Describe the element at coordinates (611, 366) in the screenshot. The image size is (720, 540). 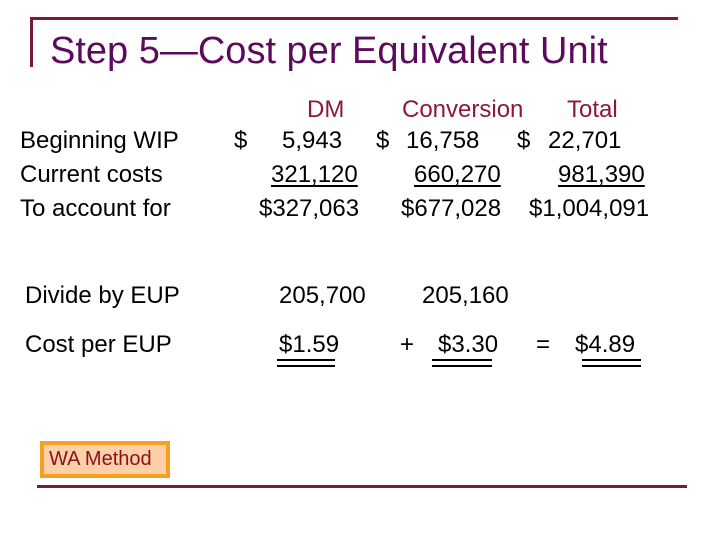
I see `total-double-underline-bottom` at that location.